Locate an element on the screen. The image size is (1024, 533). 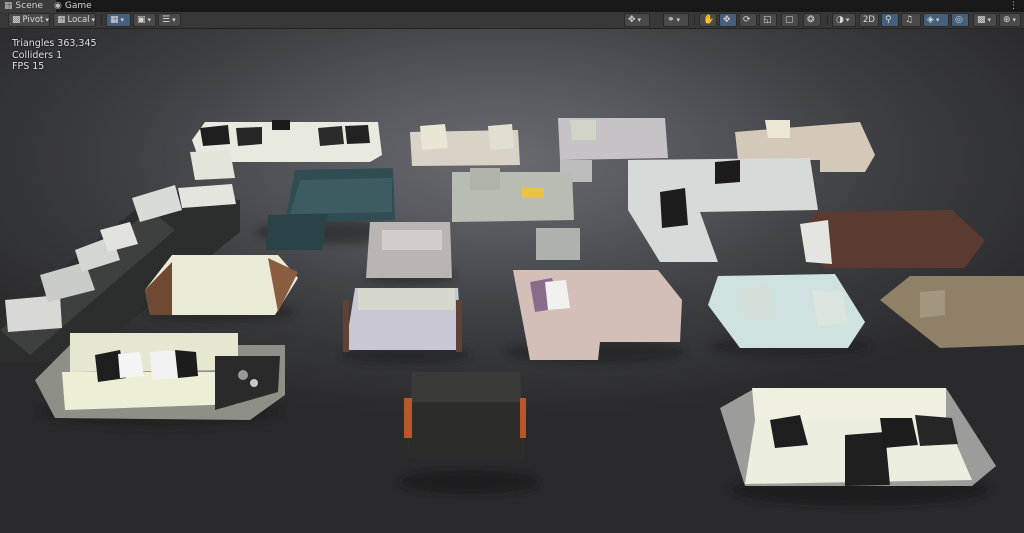
lightbulb-icon: ⚲ is located at coordinates (888, 19).